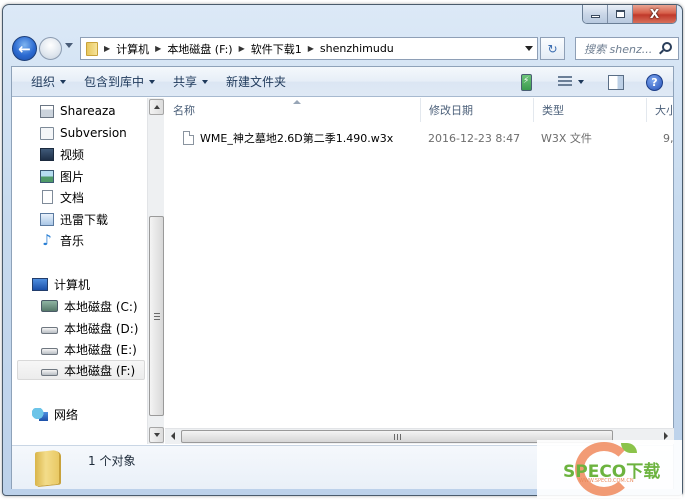 This screenshot has height=500, width=685. Describe the element at coordinates (120, 81) in the screenshot. I see `include-in-library-menu: 包含到库中` at that location.